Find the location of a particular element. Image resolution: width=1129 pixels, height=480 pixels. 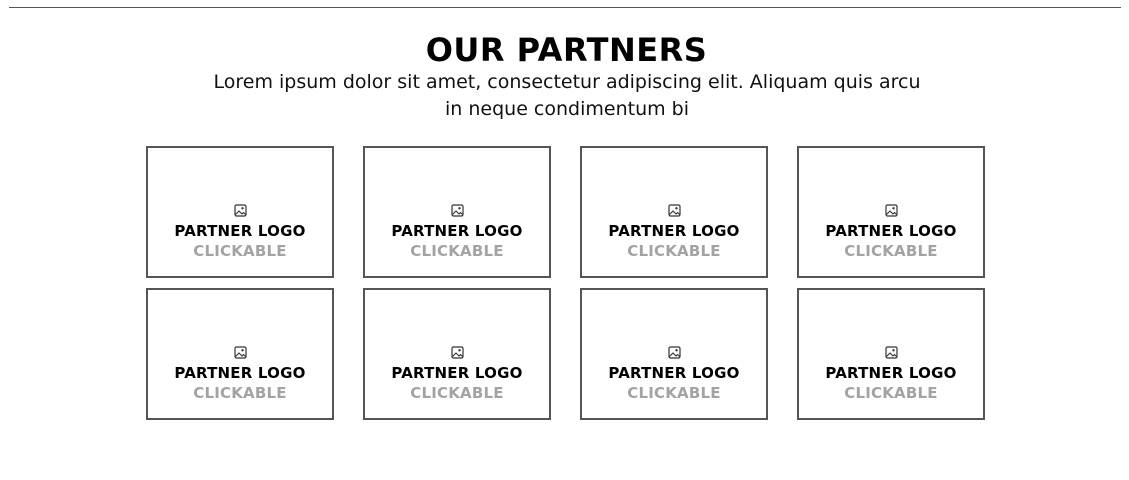

section-title: OUR PARTNERS is located at coordinates (566, 50).